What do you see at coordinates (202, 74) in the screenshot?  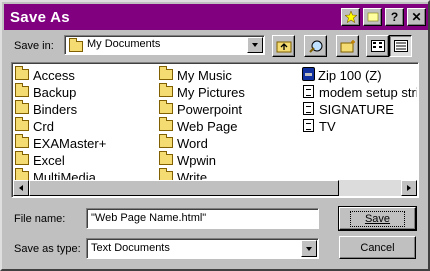 I see `list-item: My Music` at bounding box center [202, 74].